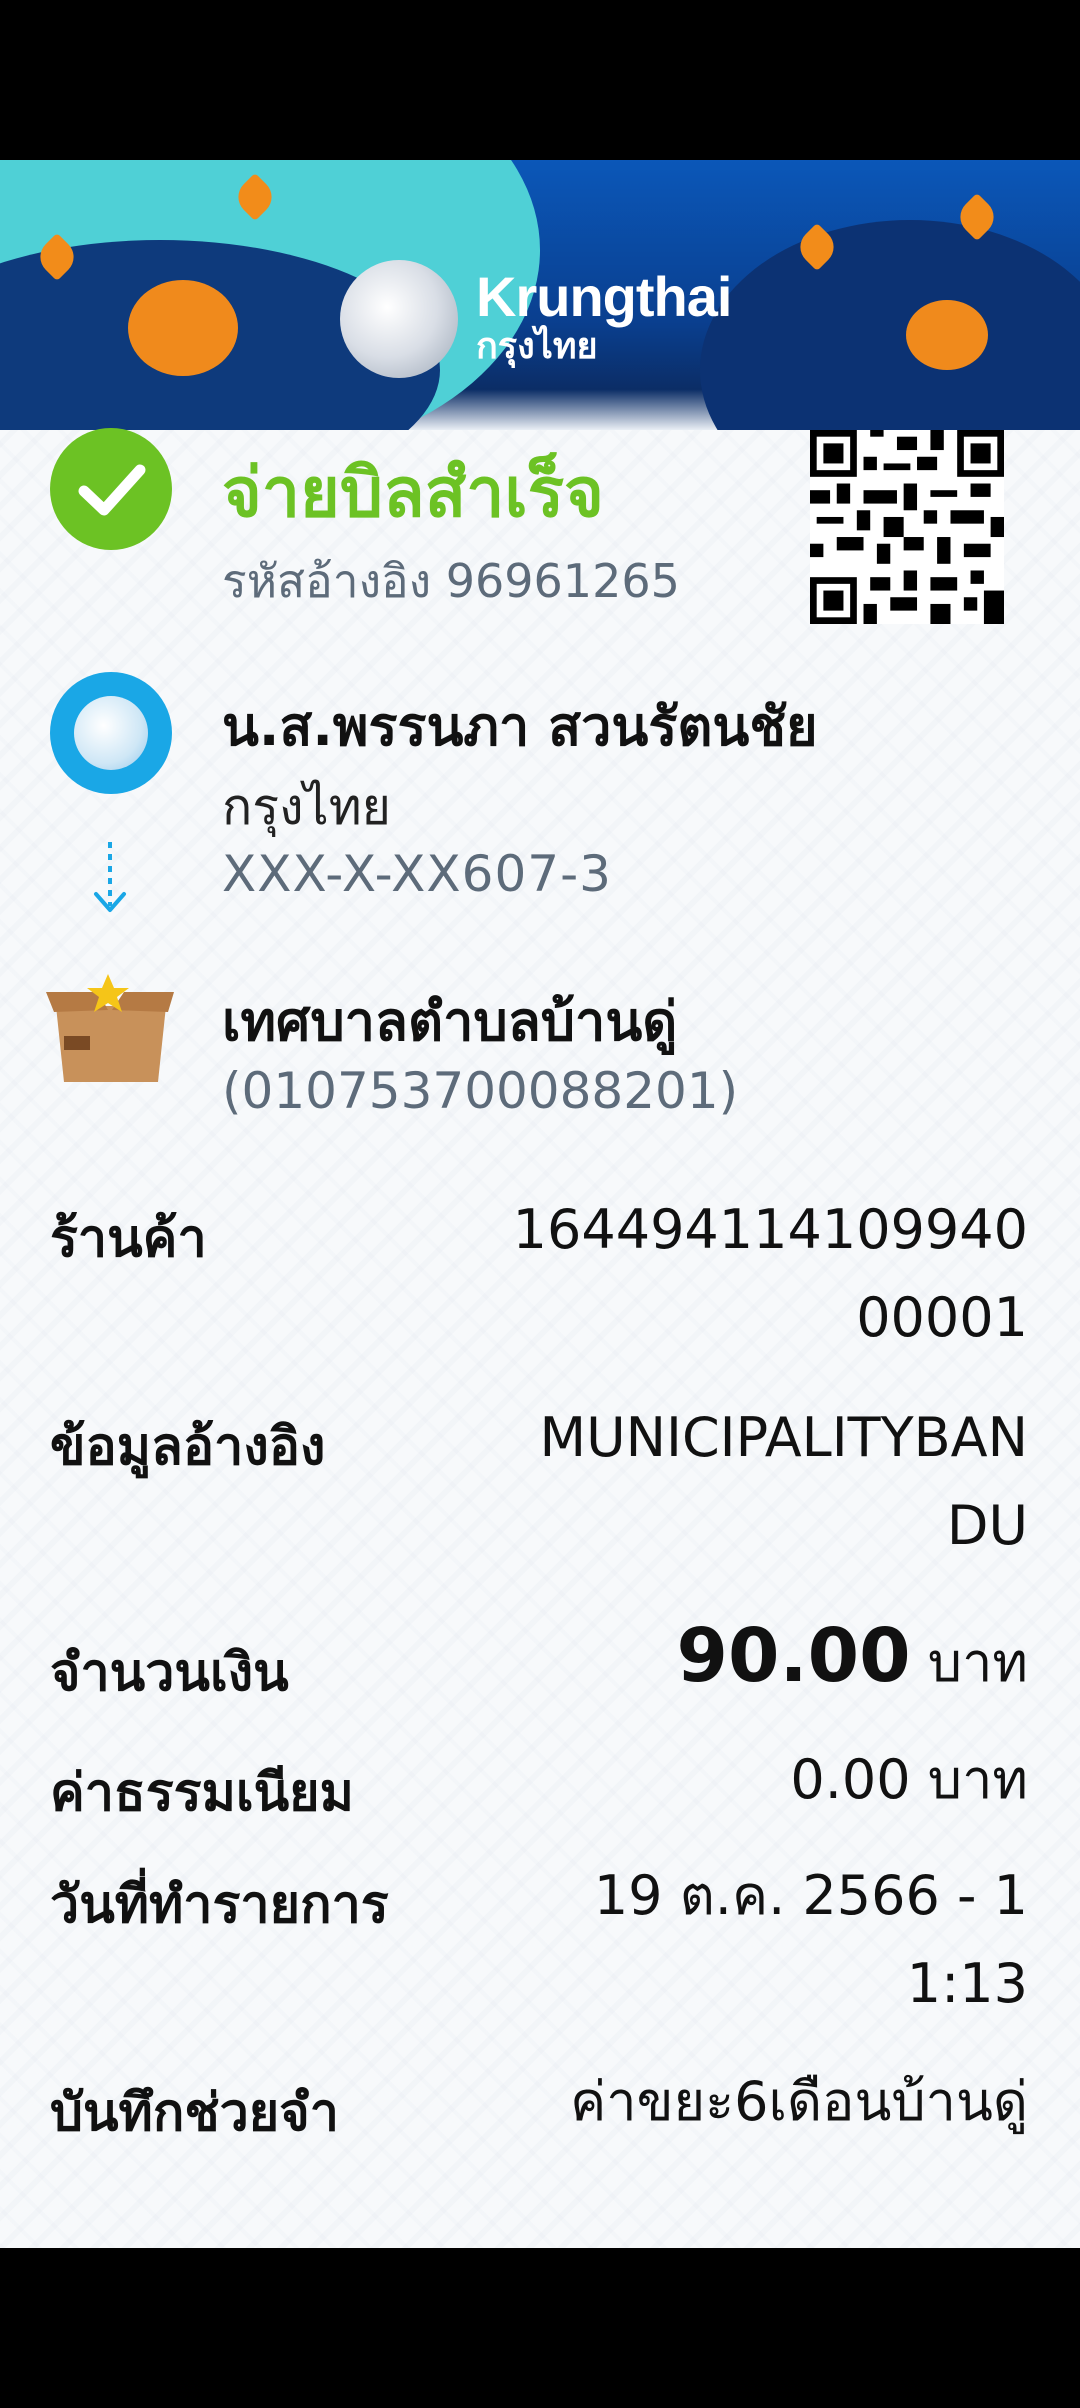  Describe the element at coordinates (480, 1091) in the screenshot. I see `payee-biller-id: (010753700088201)` at that location.